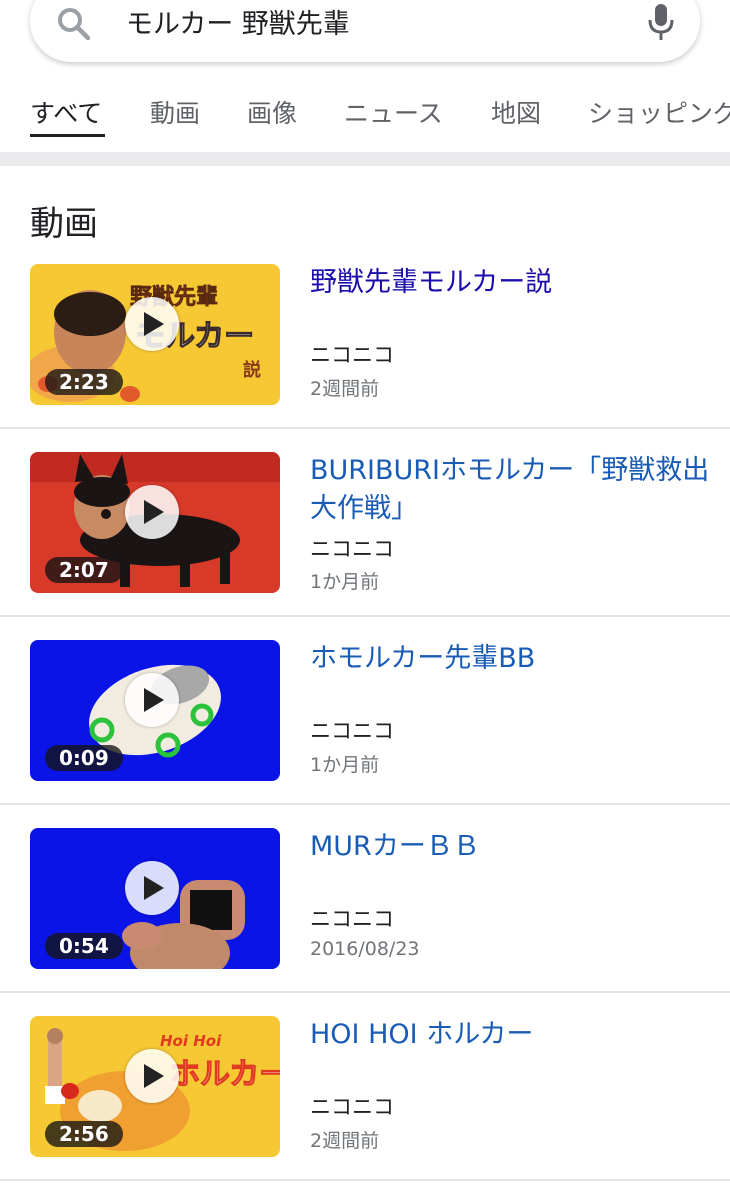  What do you see at coordinates (272, 112) in the screenshot?
I see `tab-images: 画像` at bounding box center [272, 112].